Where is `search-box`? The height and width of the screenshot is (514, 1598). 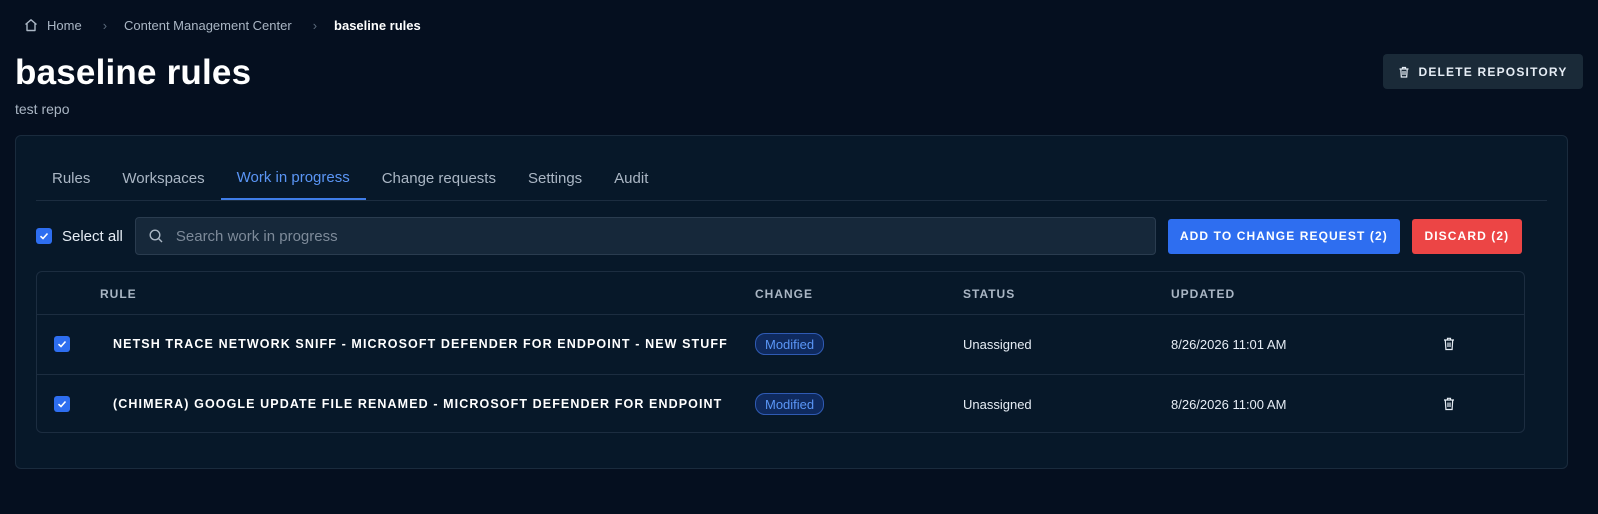
search-box is located at coordinates (645, 236).